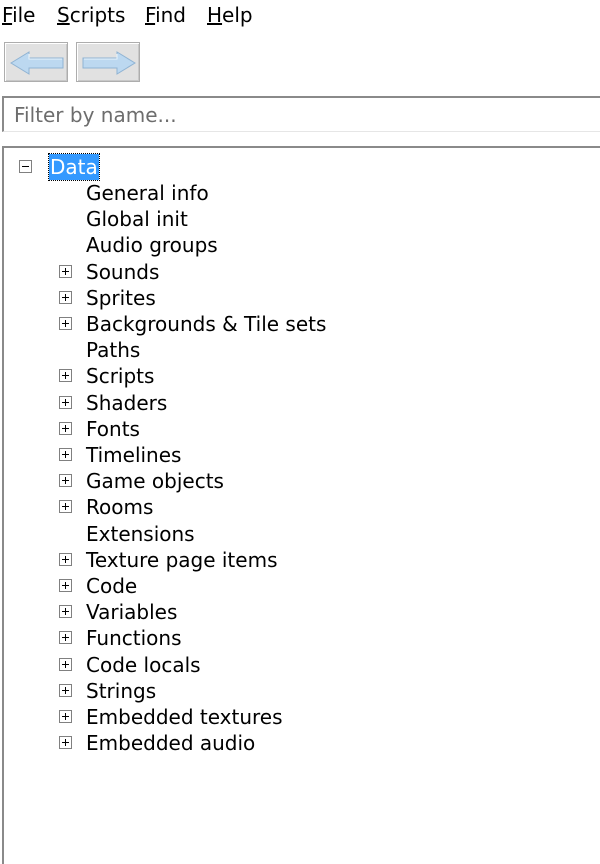 This screenshot has height=864, width=600. Describe the element at coordinates (302, 429) in the screenshot. I see `tree-item: Fonts` at that location.